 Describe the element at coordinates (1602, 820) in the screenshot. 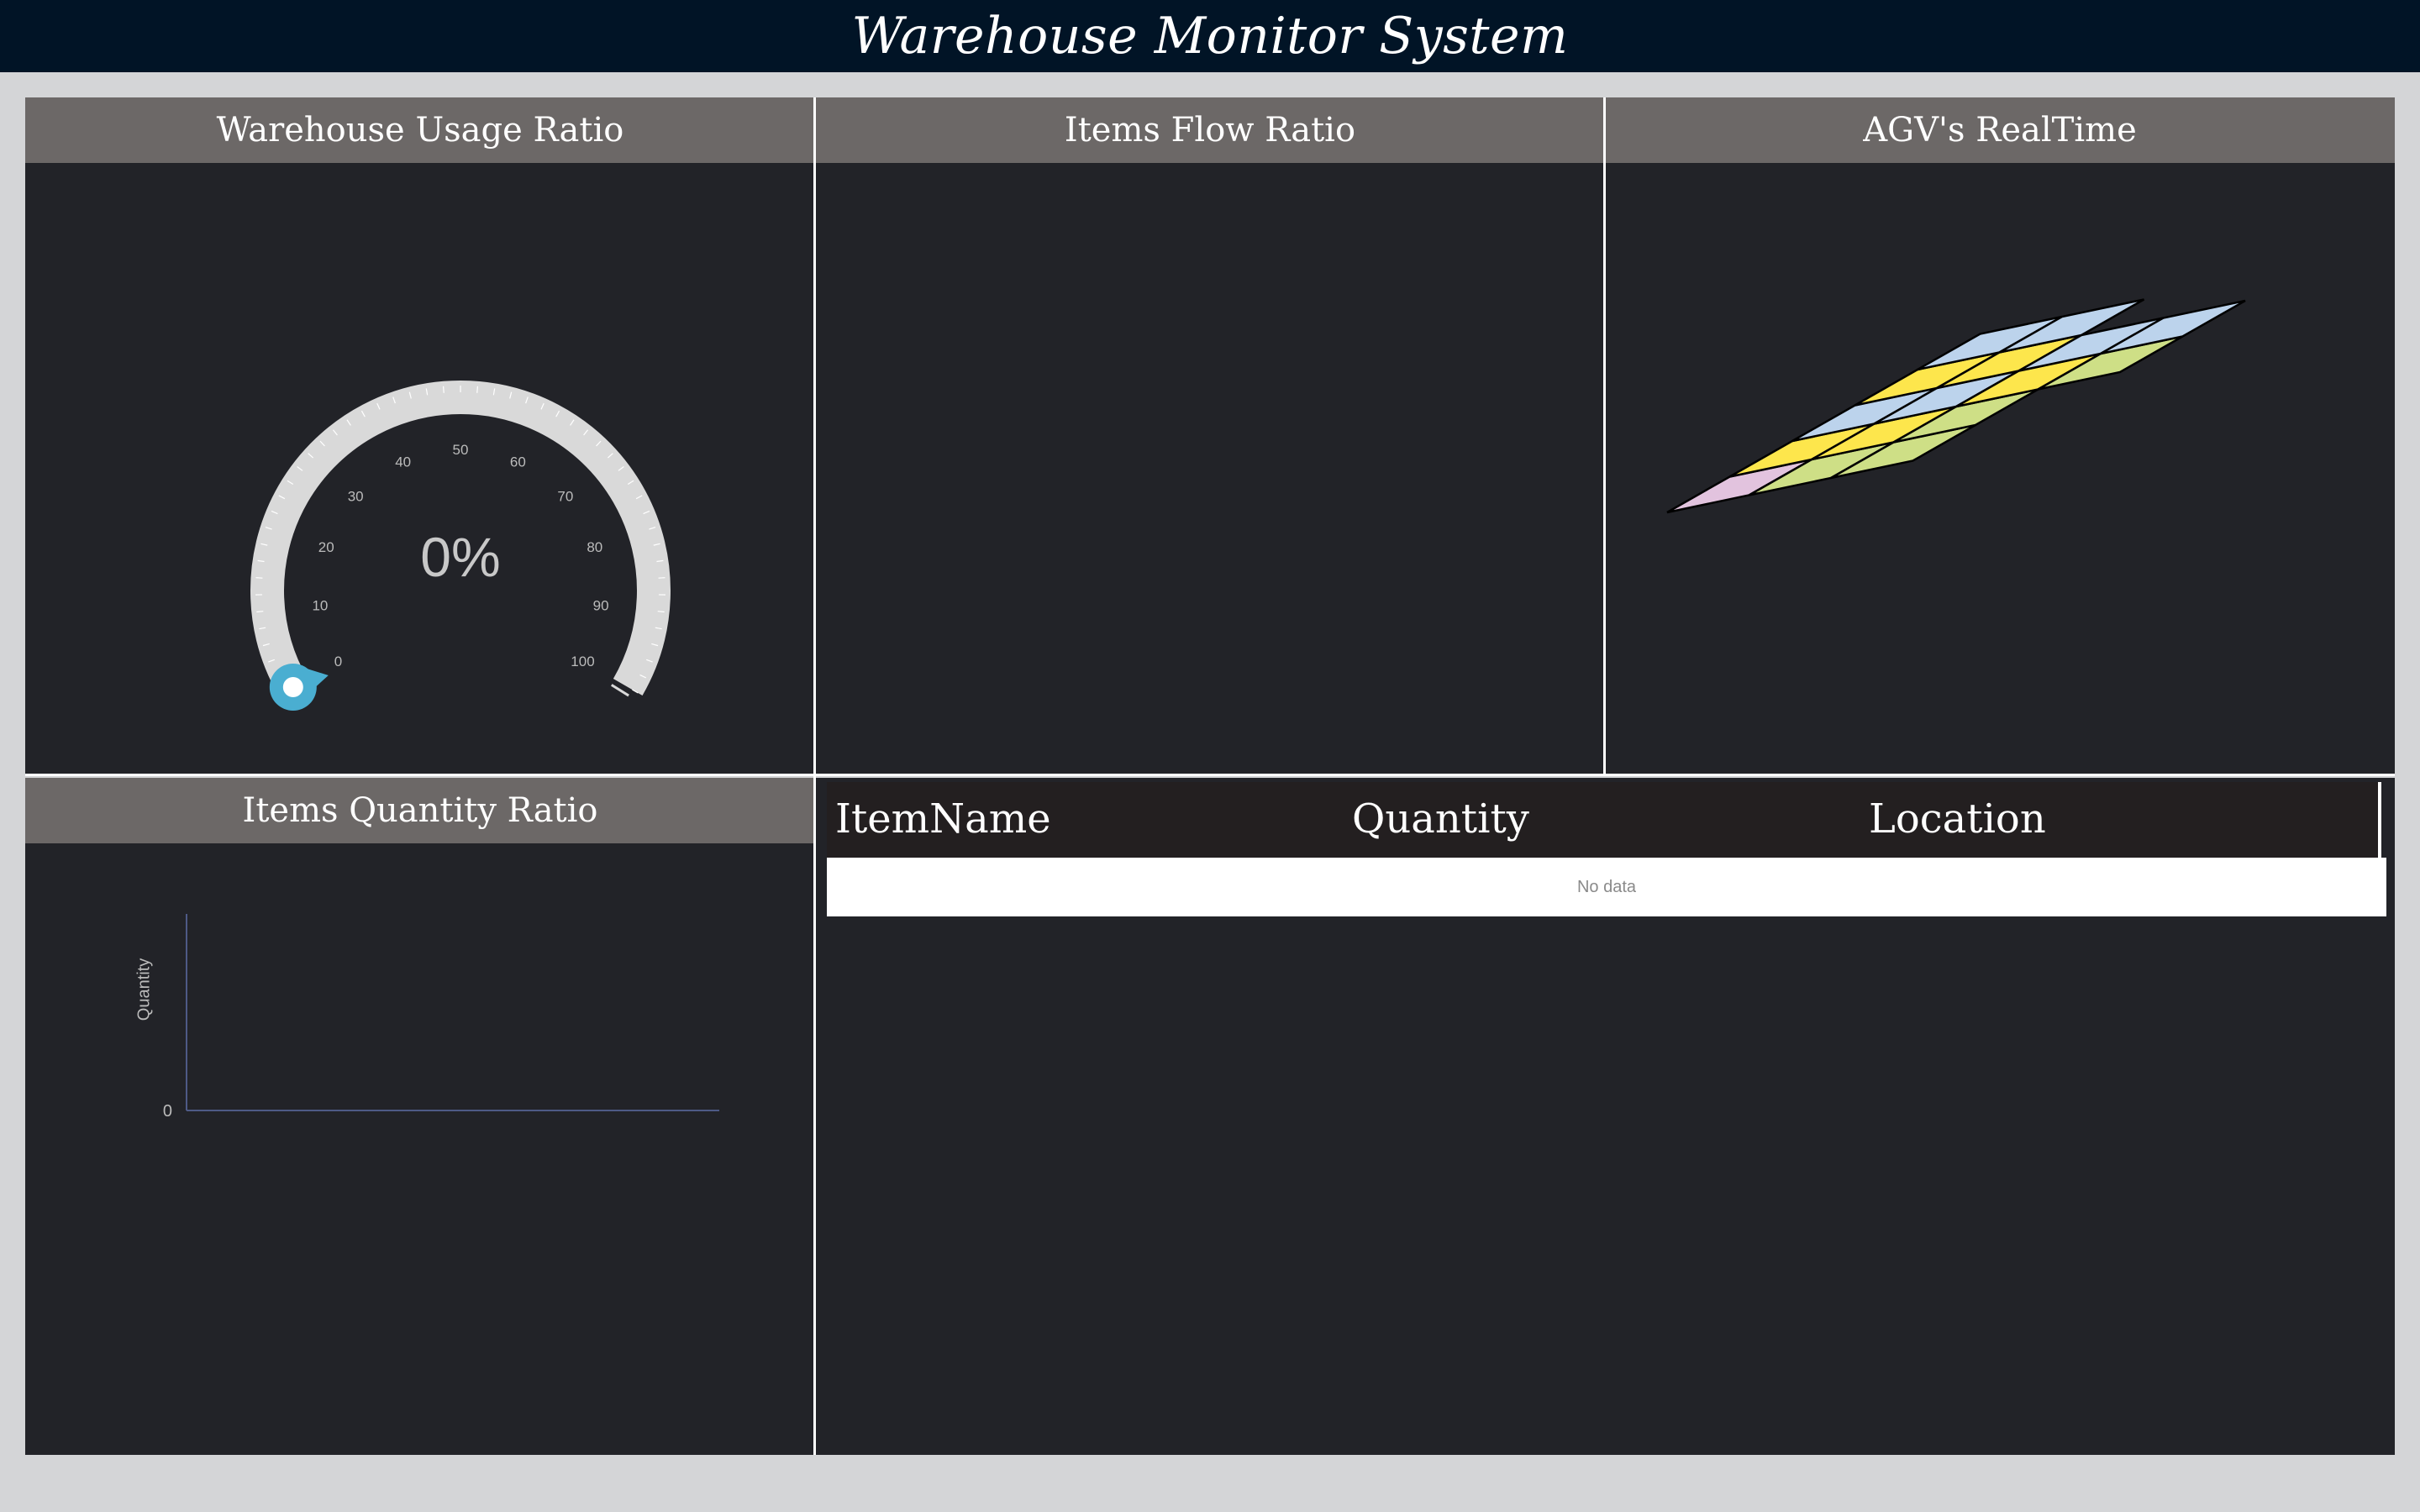

I see `items-table-header: ItemName Quantity Location` at that location.